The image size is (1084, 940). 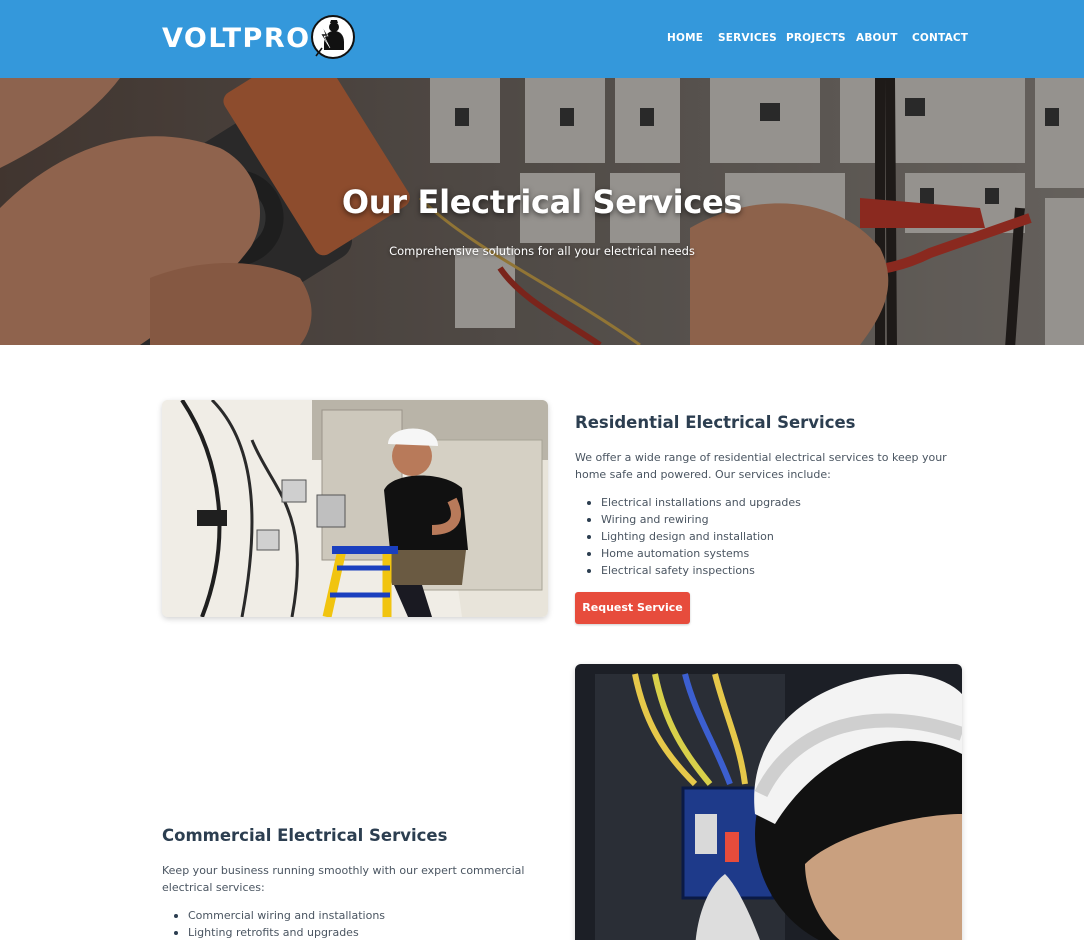 What do you see at coordinates (688, 519) in the screenshot?
I see `list-item: Wiring and rewiring` at bounding box center [688, 519].